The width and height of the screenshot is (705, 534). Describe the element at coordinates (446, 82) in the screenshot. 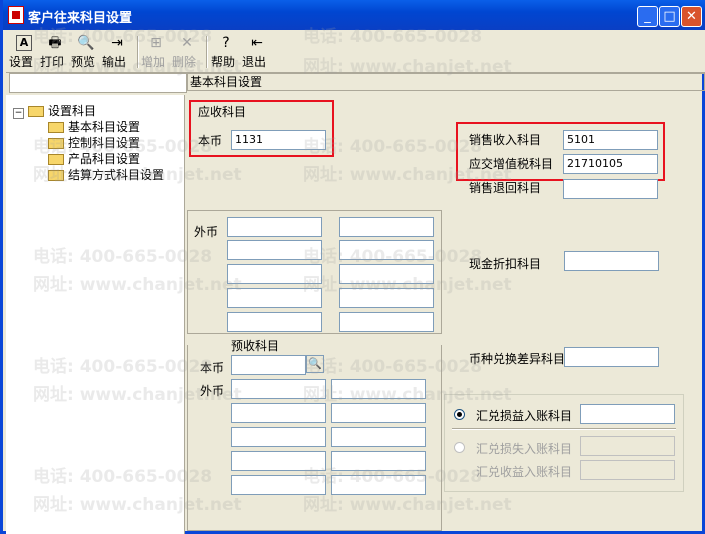

I see `breadcrumb: 基本科目设置` at that location.